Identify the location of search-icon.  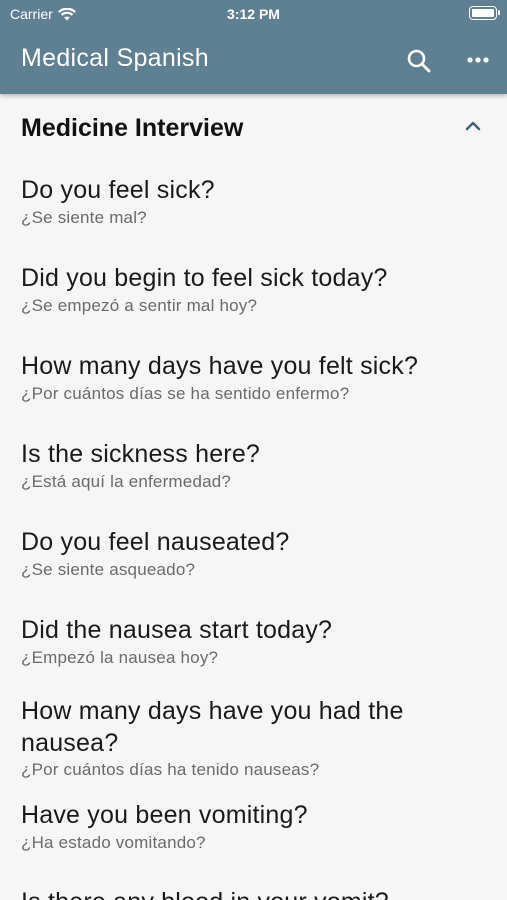
(419, 61).